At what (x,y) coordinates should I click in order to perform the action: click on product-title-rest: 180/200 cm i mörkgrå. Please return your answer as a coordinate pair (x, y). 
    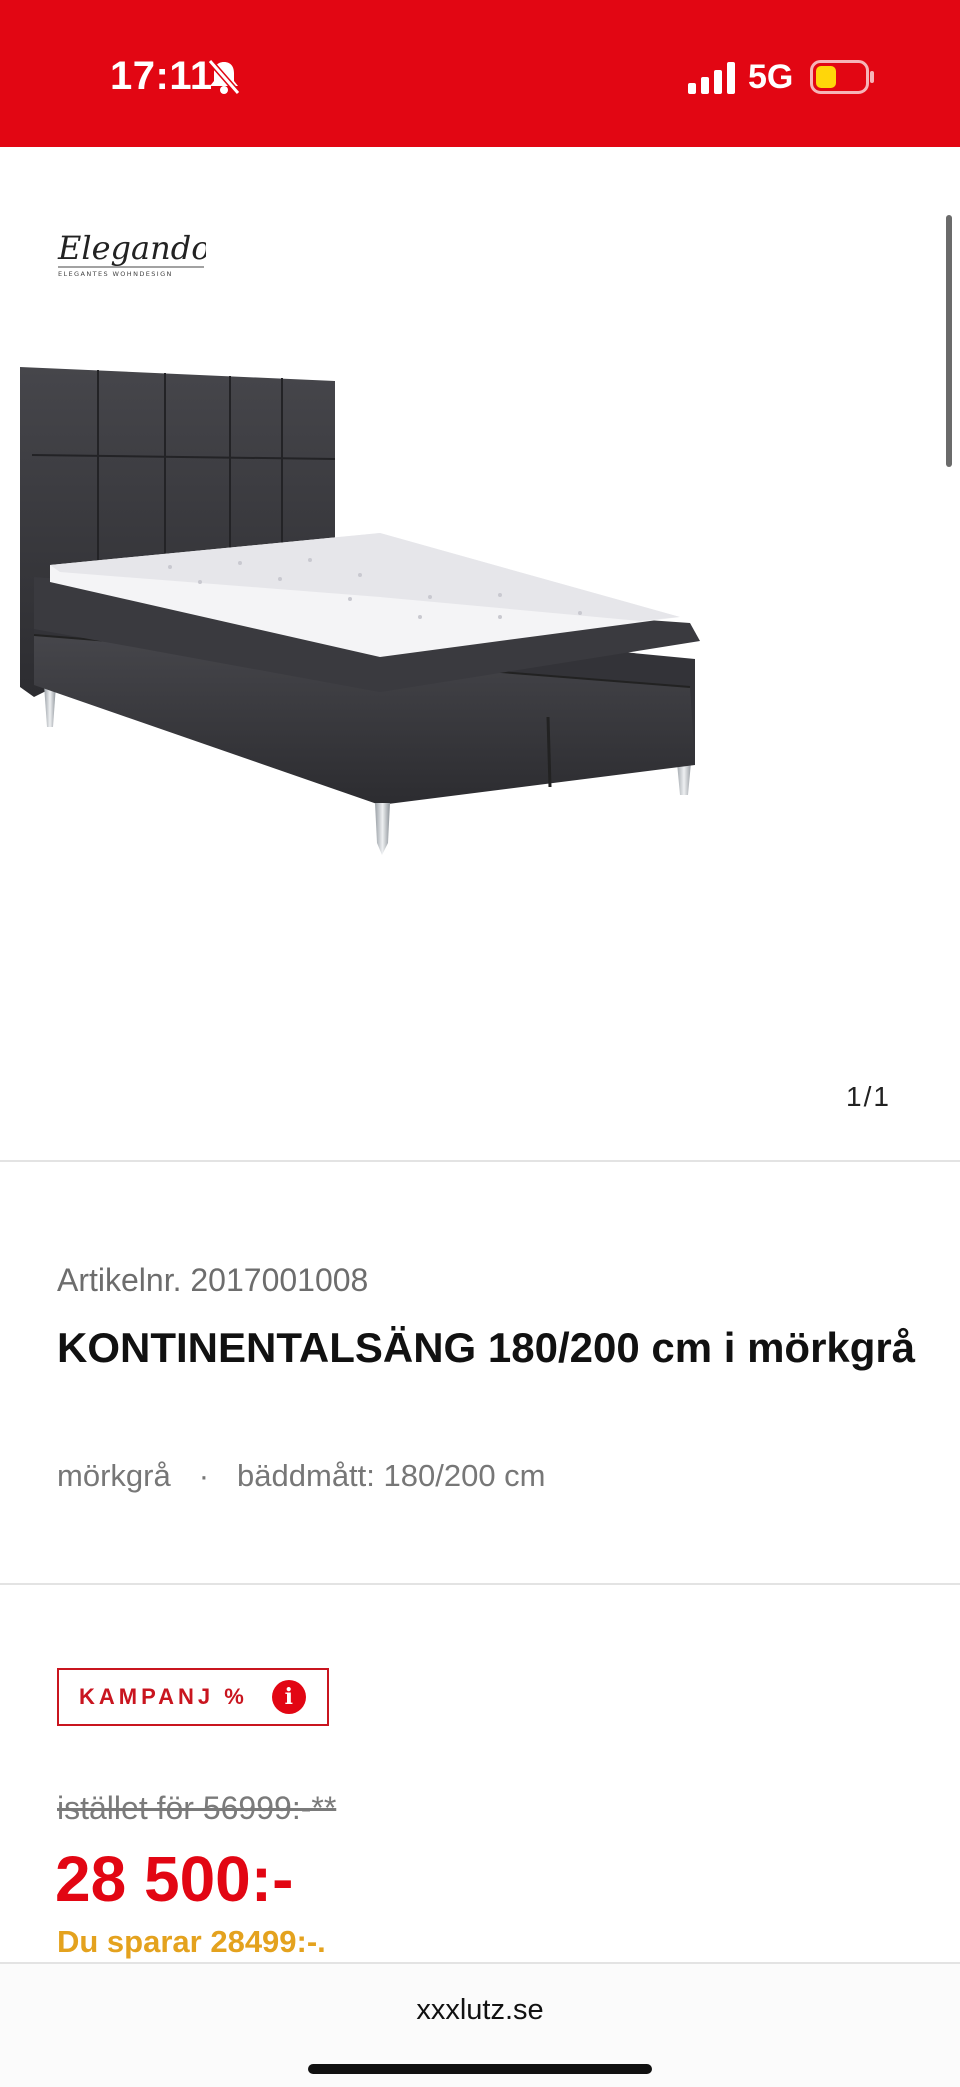
    Looking at the image, I should click on (701, 1347).